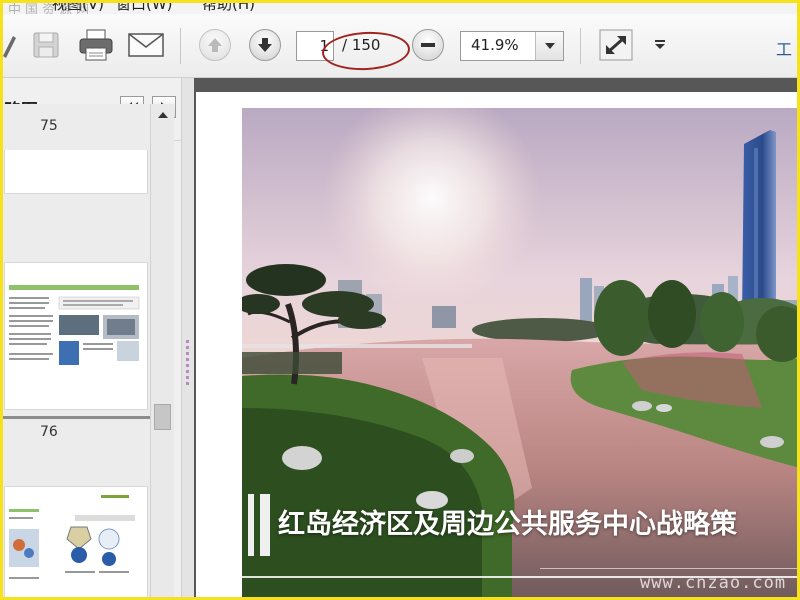 The width and height of the screenshot is (800, 600). What do you see at coordinates (144, 7) in the screenshot?
I see `menu-window: 窗口(W)` at bounding box center [144, 7].